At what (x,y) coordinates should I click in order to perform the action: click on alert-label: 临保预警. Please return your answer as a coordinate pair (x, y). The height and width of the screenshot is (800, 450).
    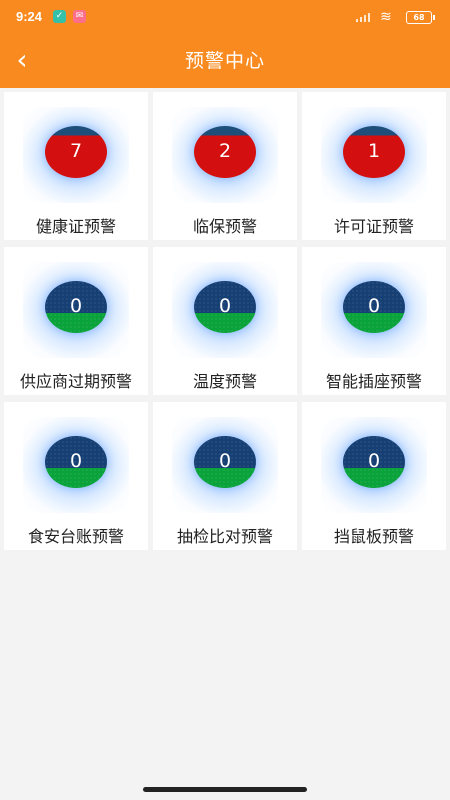
    Looking at the image, I should click on (224, 226).